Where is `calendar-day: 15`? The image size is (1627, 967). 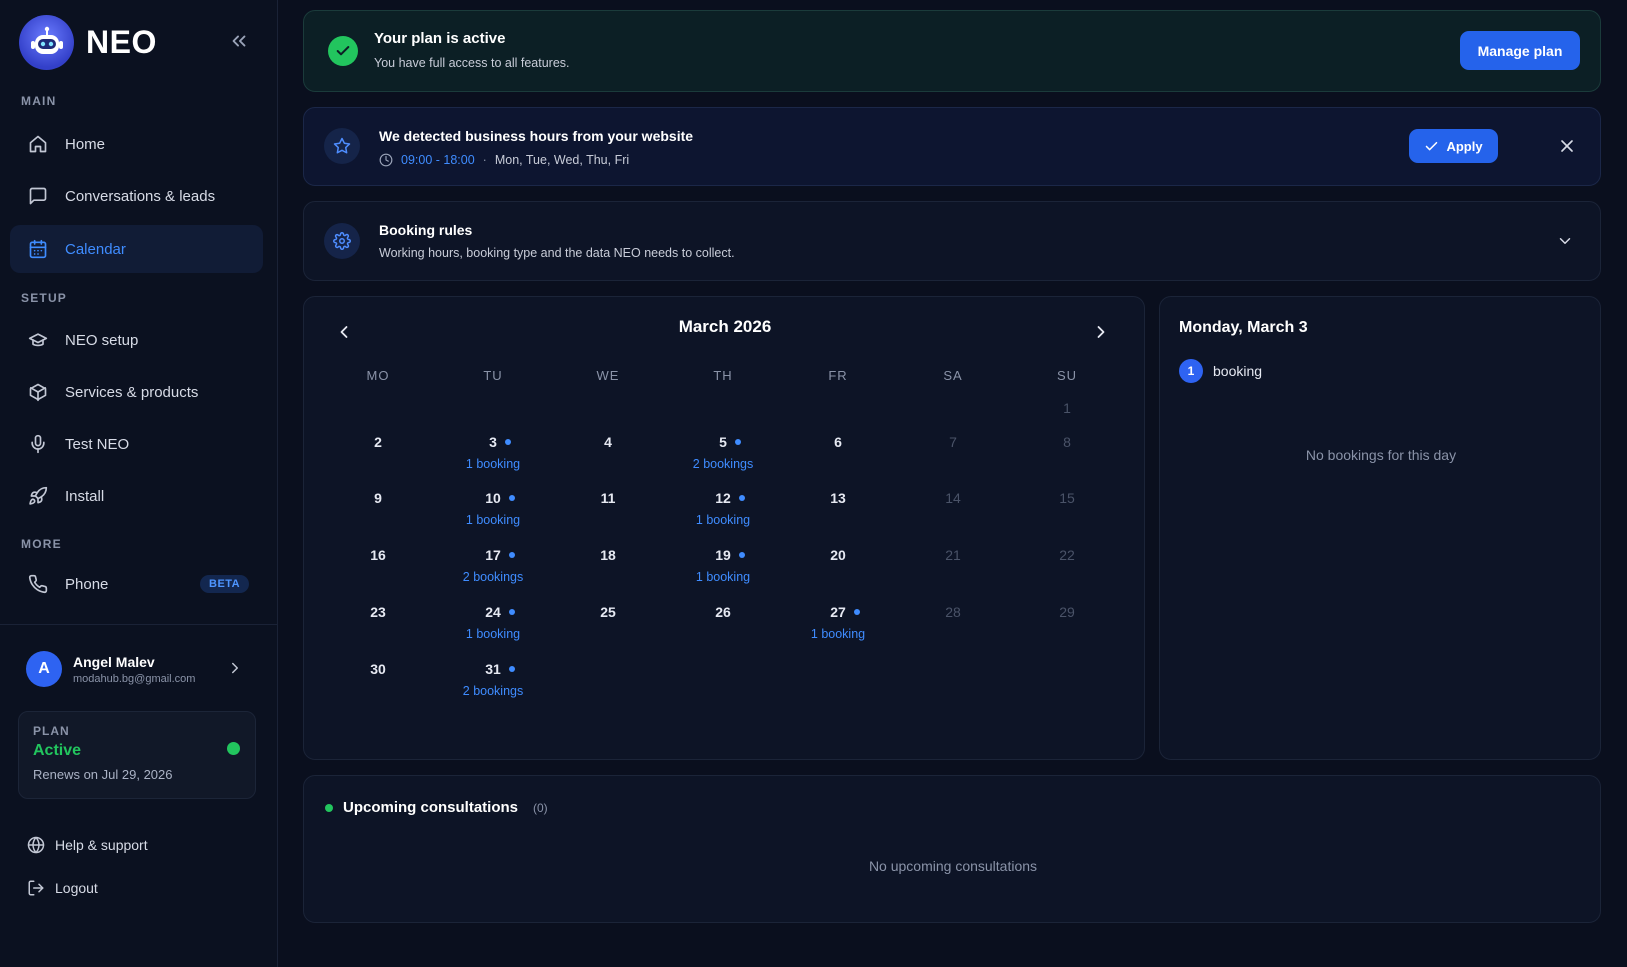
calendar-day: 15 is located at coordinates (1067, 499).